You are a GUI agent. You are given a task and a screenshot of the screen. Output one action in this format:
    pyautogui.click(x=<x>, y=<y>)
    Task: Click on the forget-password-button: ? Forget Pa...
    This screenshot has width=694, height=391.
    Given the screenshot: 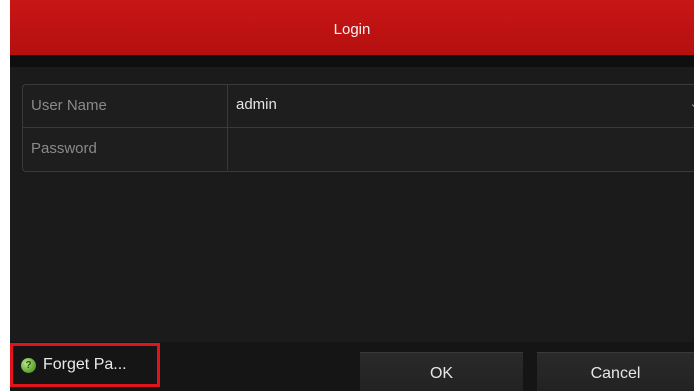 What is the action you would take?
    pyautogui.click(x=85, y=365)
    